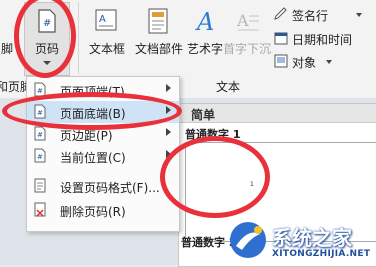 This screenshot has height=267, width=376. Describe the element at coordinates (280, 13) in the screenshot. I see `signature-icon` at that location.